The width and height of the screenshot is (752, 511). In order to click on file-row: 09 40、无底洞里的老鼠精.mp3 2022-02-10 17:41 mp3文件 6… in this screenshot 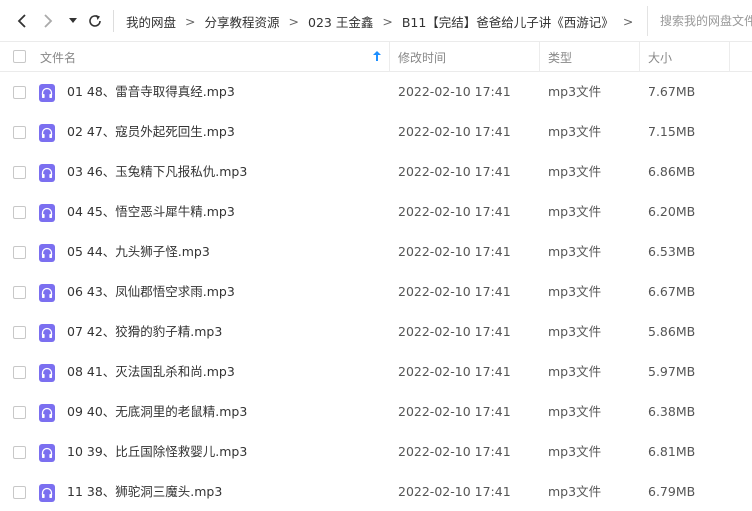, I will do `click(376, 412)`.